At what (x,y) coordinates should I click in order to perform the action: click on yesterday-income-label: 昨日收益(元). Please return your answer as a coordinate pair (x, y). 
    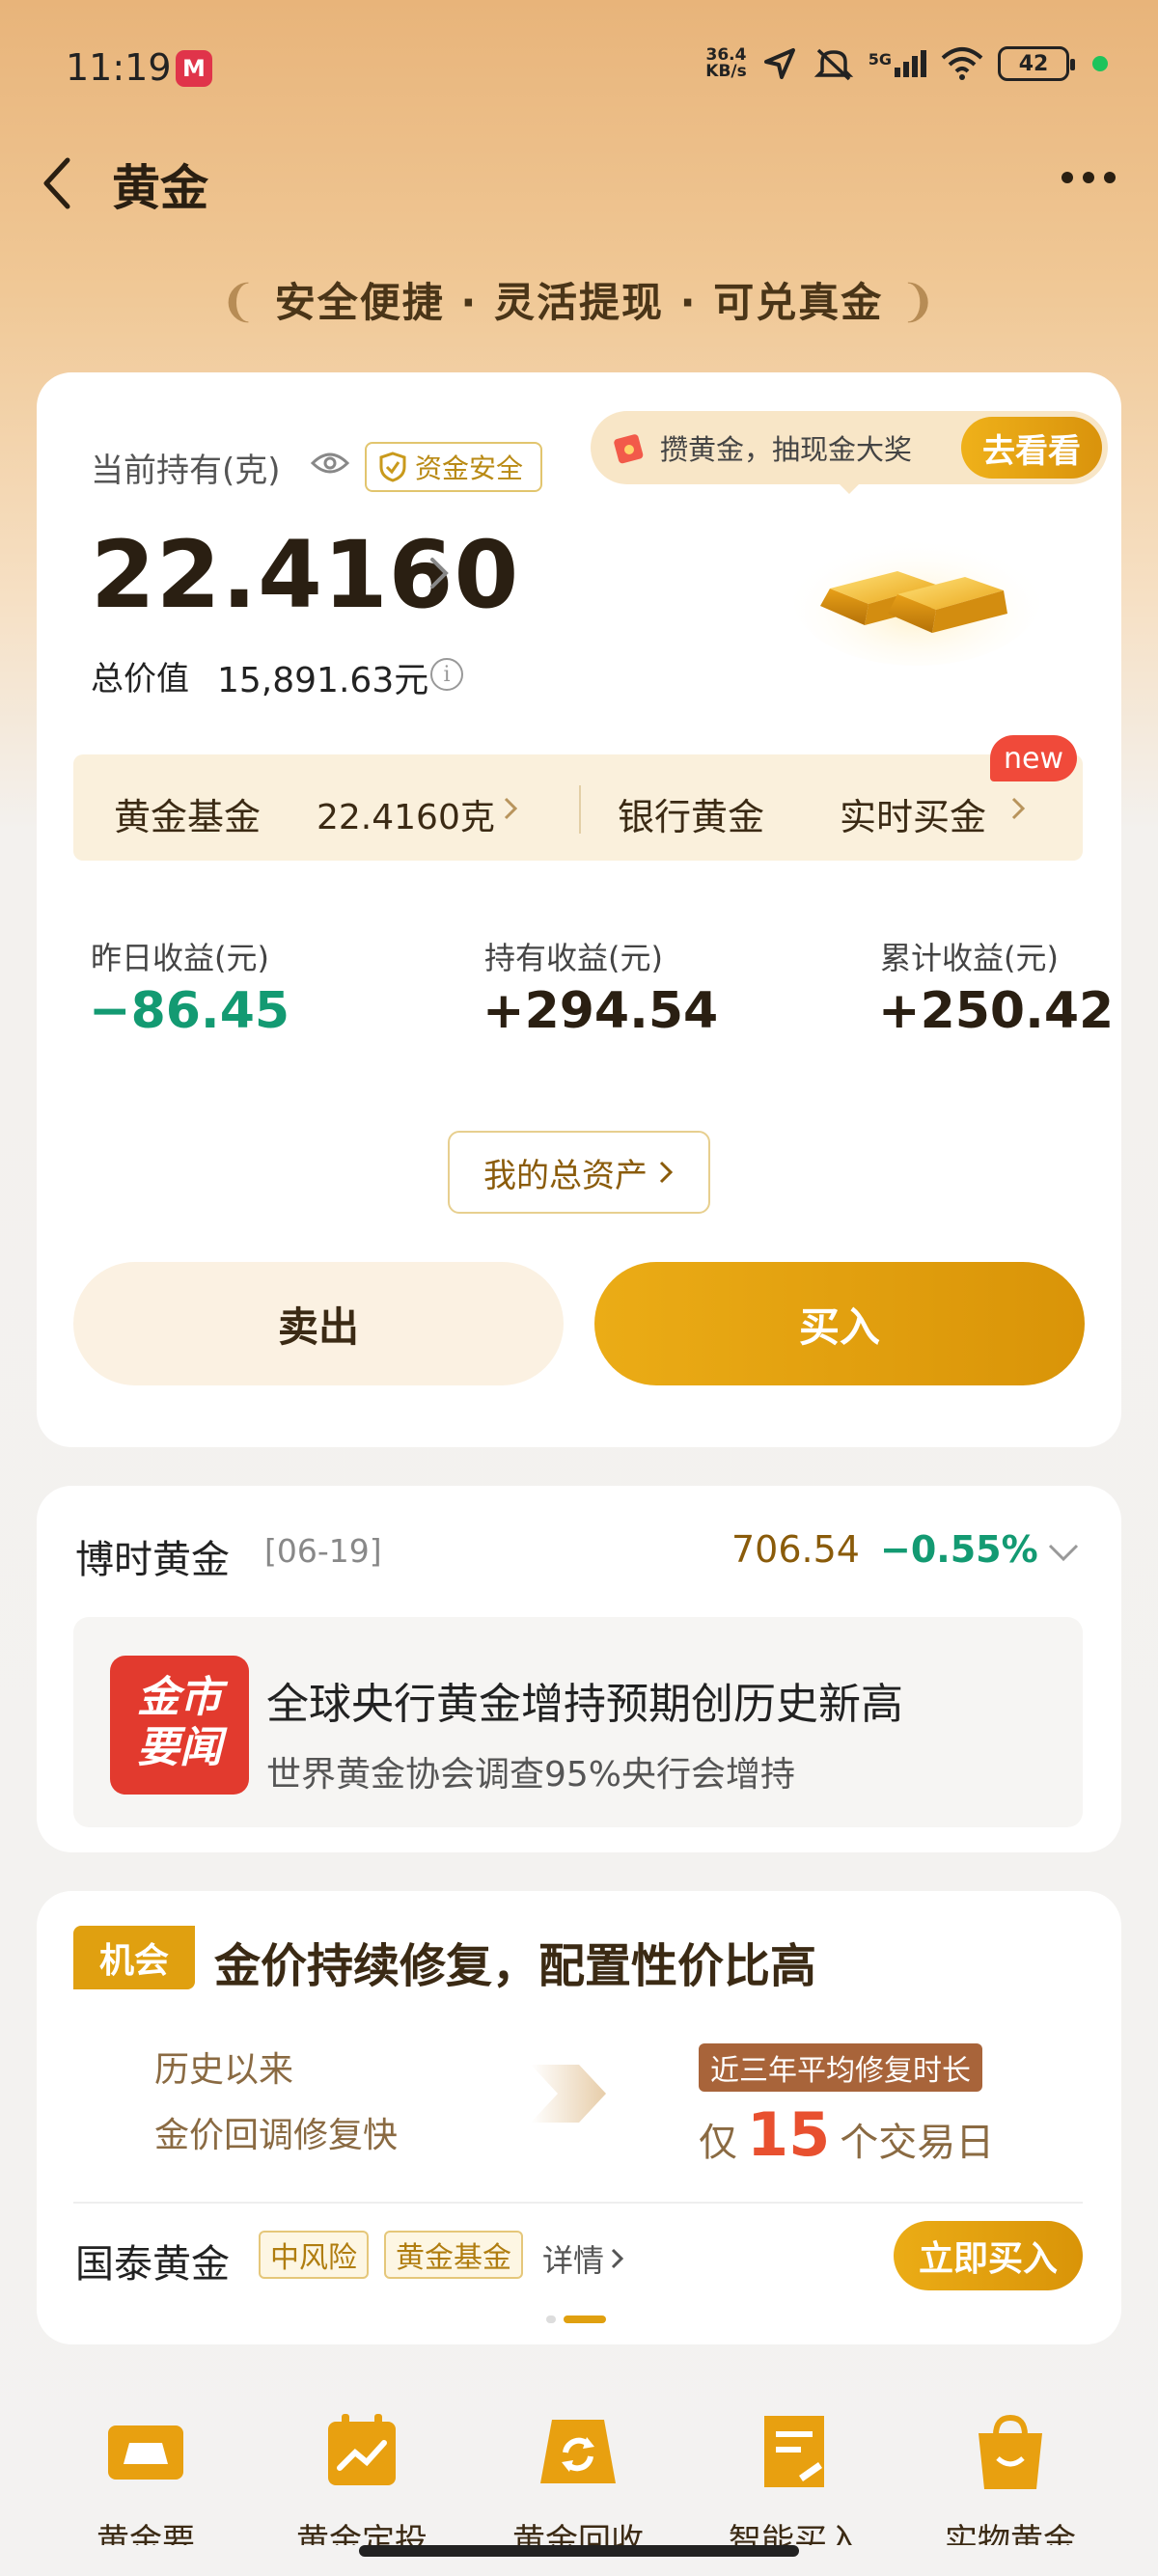
    Looking at the image, I should click on (180, 958).